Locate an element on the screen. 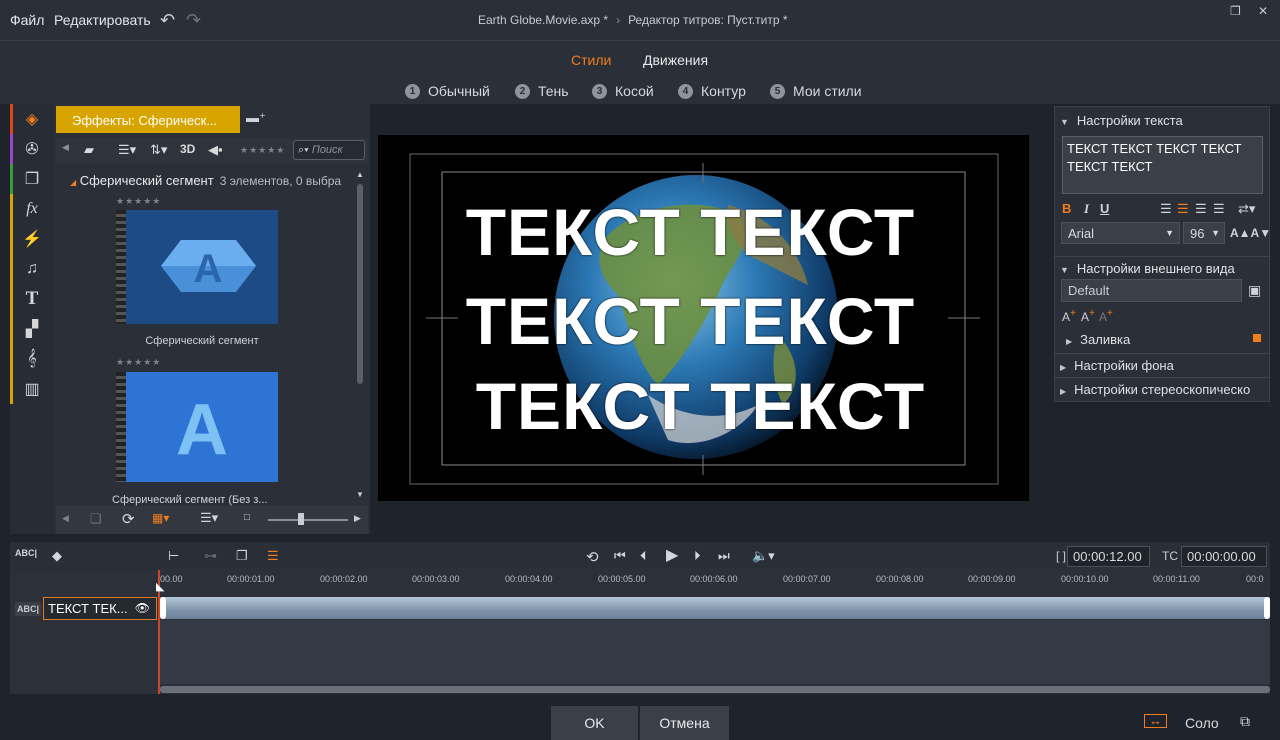  clip-start-handle is located at coordinates (163, 608).